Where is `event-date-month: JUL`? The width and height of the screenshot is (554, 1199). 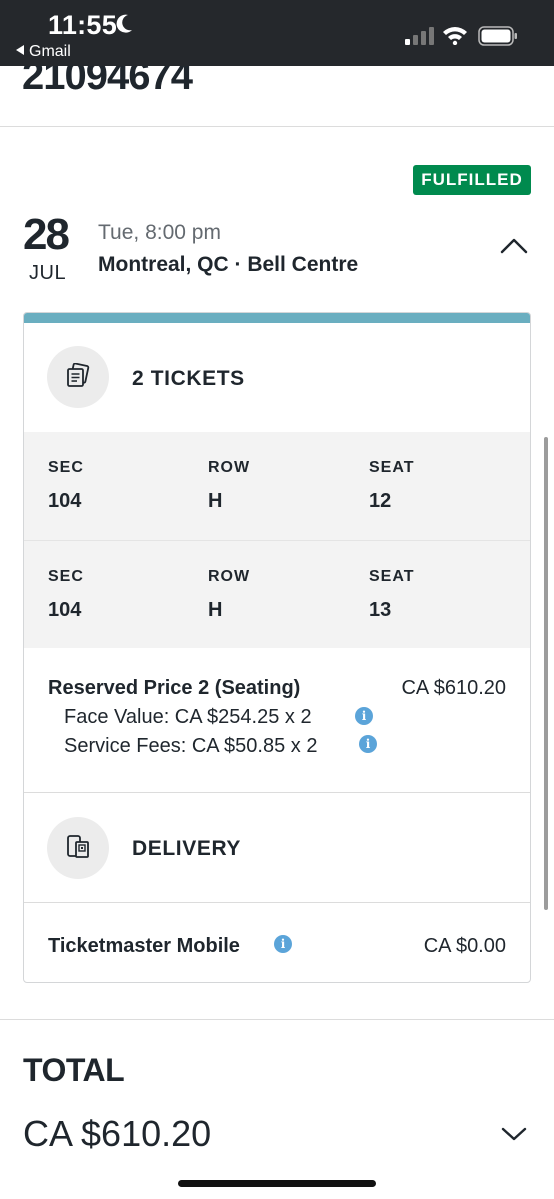
event-date-month: JUL is located at coordinates (48, 273).